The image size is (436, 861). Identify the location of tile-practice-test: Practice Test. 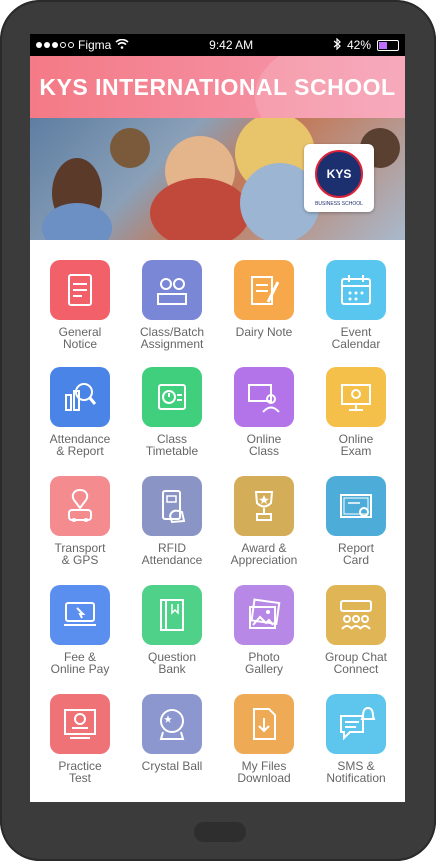
(80, 739).